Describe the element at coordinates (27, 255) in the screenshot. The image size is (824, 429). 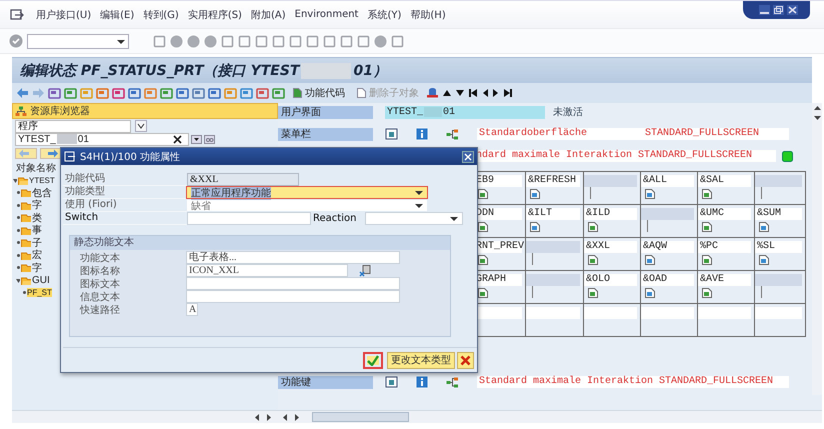
I see `tree-item: 宏` at that location.